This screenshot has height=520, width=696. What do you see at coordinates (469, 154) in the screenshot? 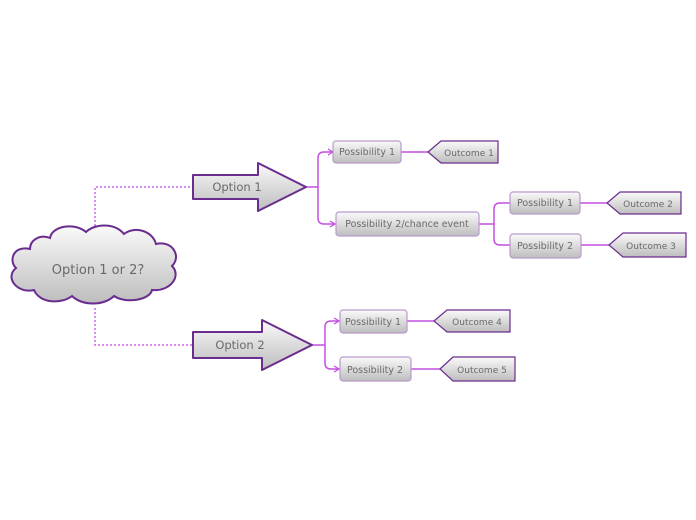
I see `svg-text: Outcome 1` at bounding box center [469, 154].